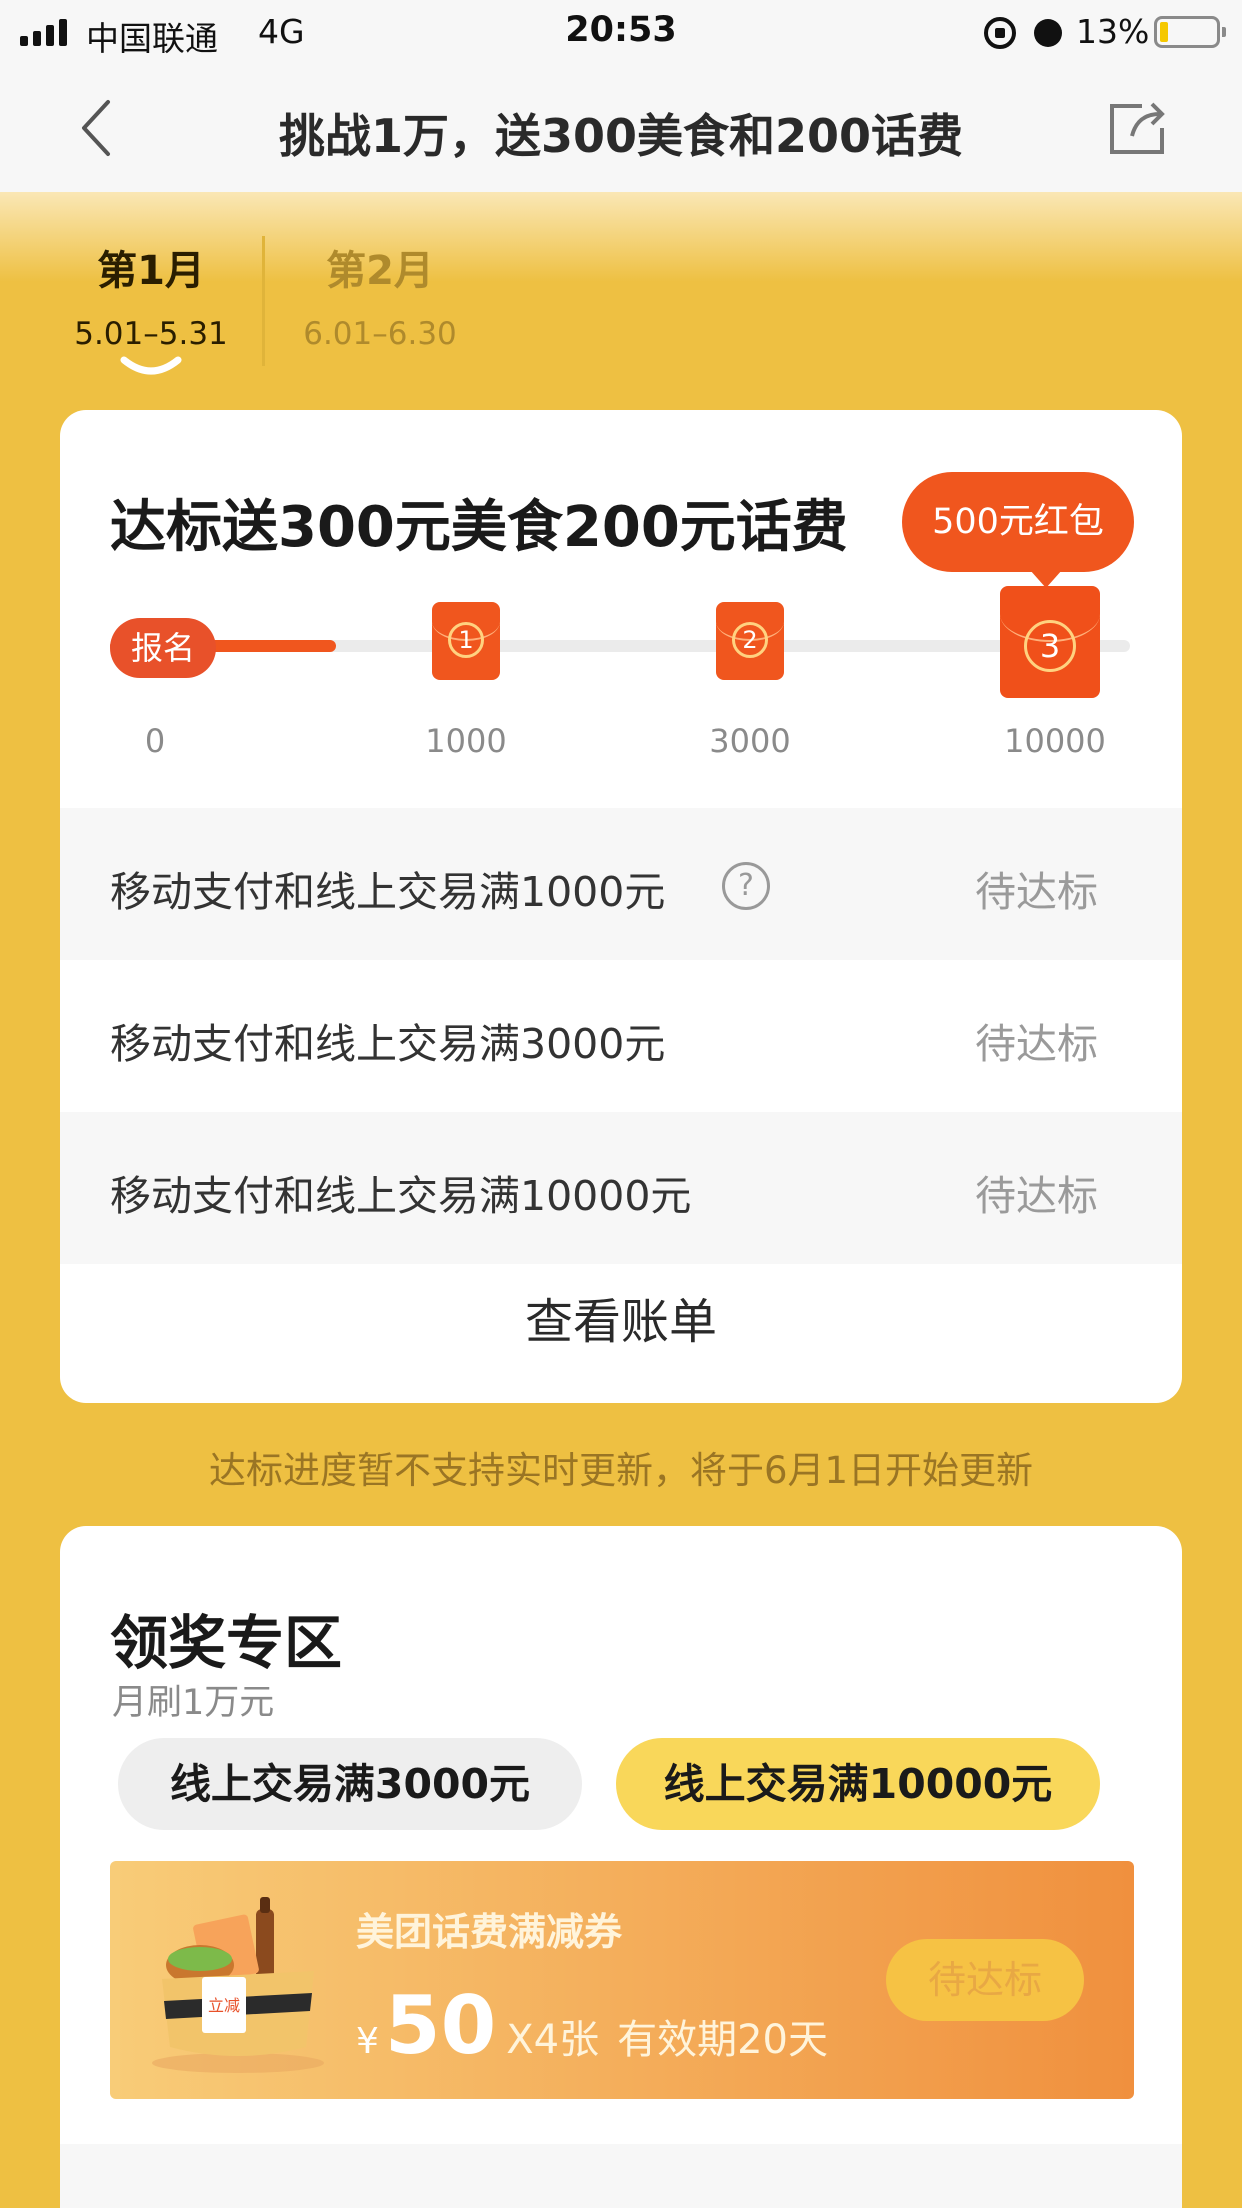 The width and height of the screenshot is (1242, 2208). I want to click on next-item-strip, so click(621, 2176).